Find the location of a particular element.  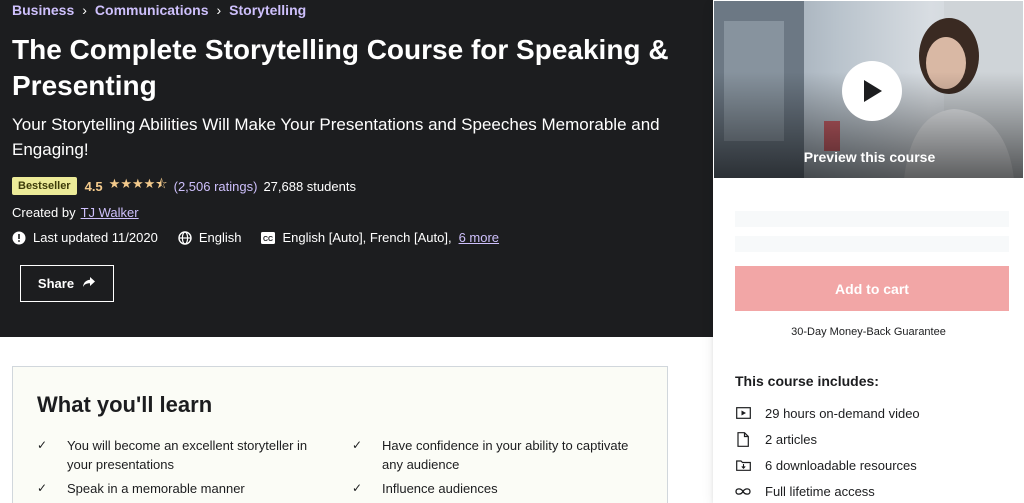

money-back-guarantee: 30-Day Money-Back Guarantee is located at coordinates (868, 332).